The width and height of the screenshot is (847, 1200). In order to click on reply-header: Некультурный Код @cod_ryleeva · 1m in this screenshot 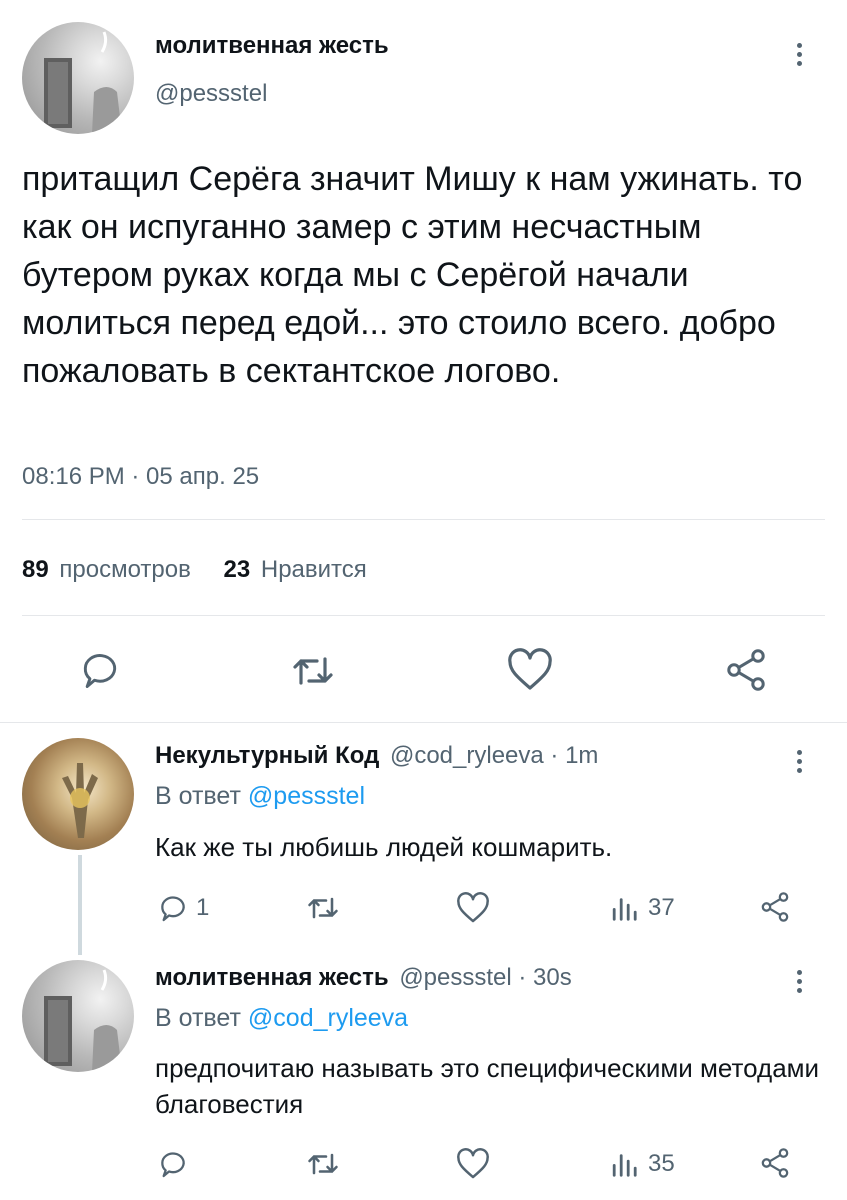, I will do `click(376, 756)`.